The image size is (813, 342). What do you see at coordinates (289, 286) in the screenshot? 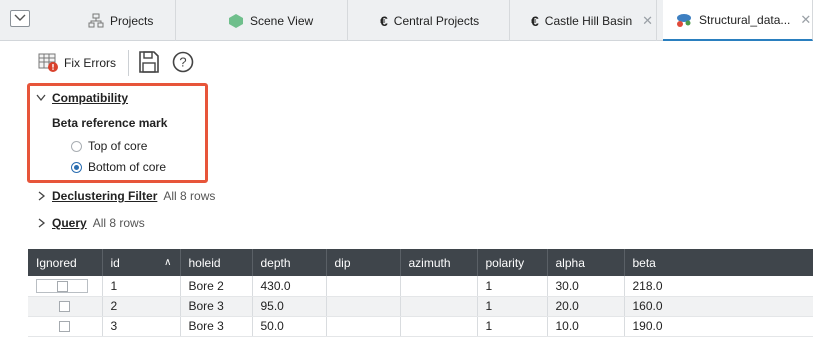
I see `cell-depth: 430.0` at bounding box center [289, 286].